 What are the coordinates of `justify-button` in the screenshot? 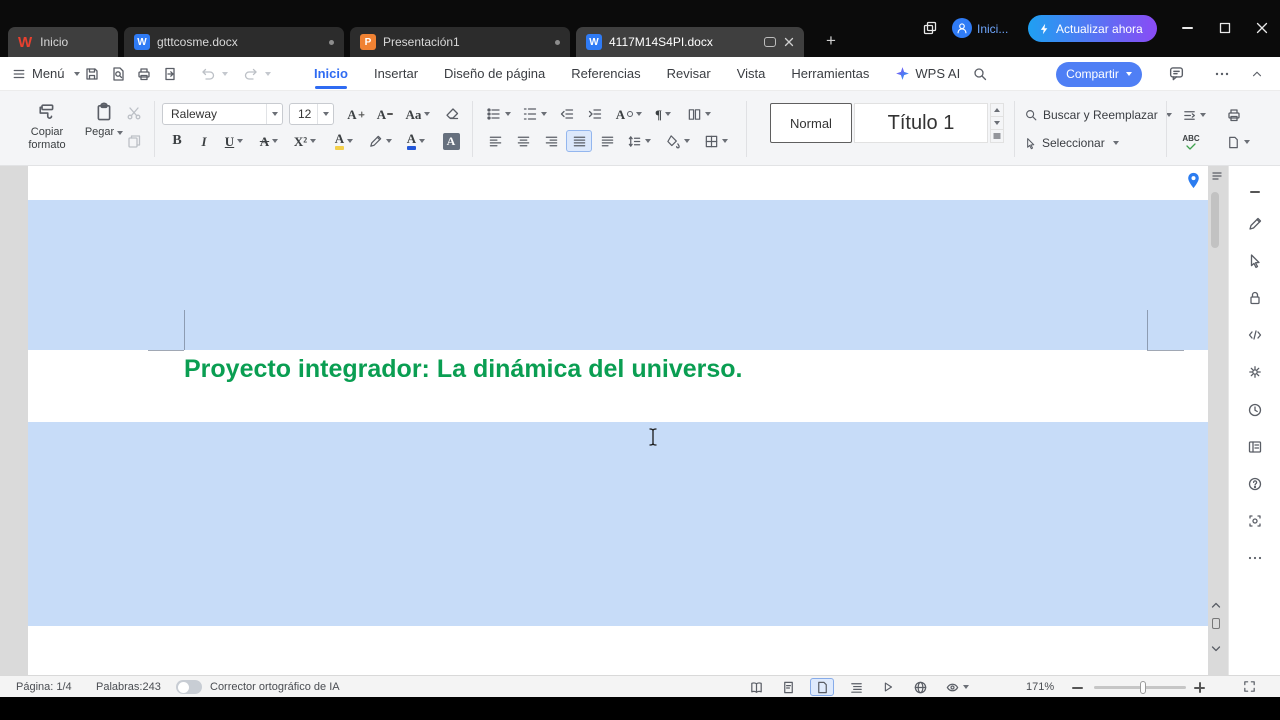 It's located at (579, 141).